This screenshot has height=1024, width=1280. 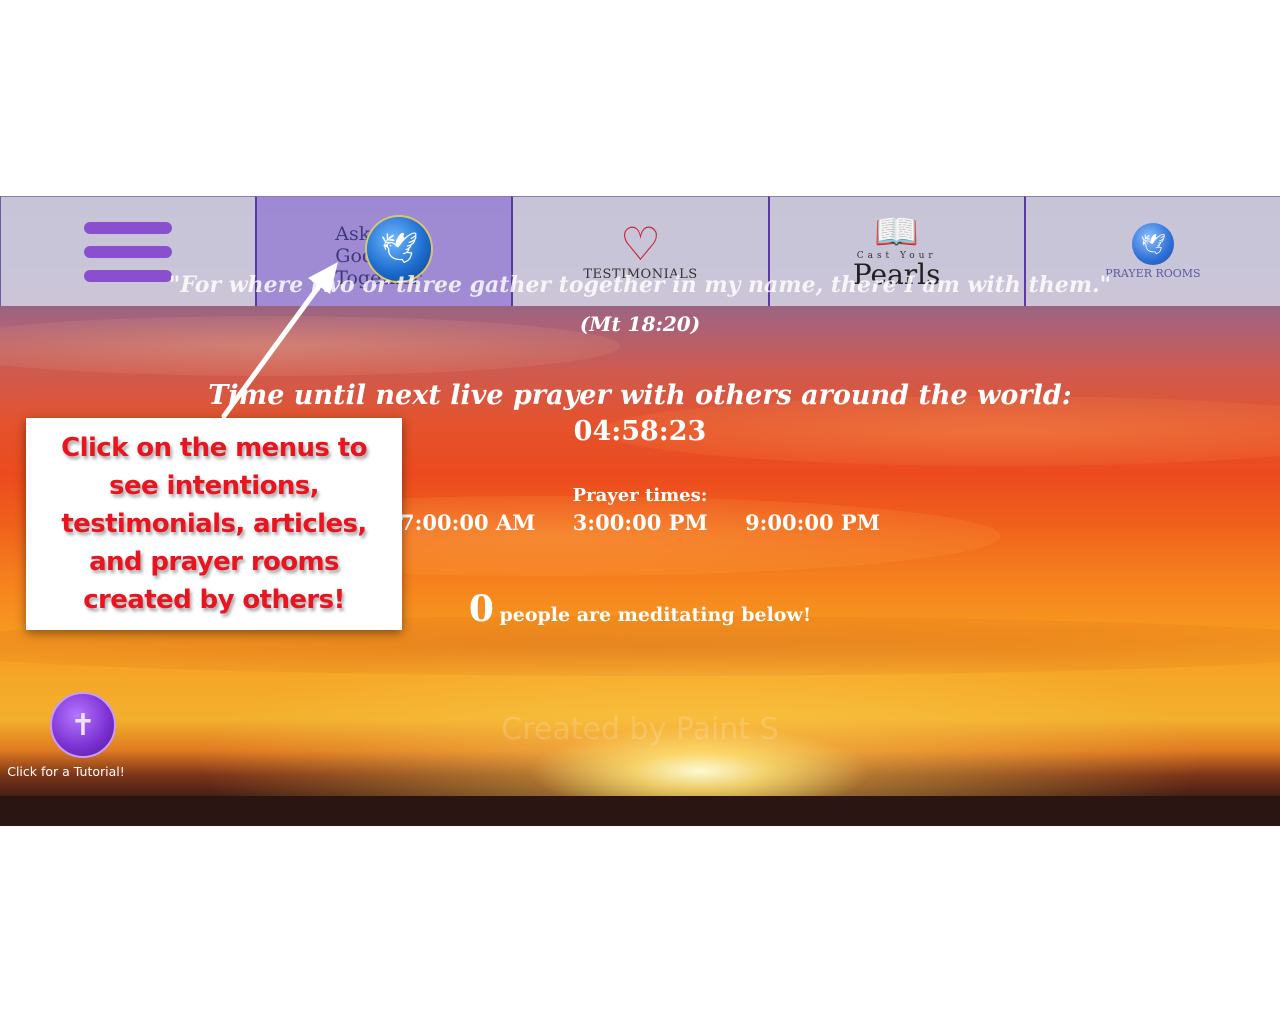 What do you see at coordinates (83, 725) in the screenshot?
I see `tutorial-cross-icon: ✝` at bounding box center [83, 725].